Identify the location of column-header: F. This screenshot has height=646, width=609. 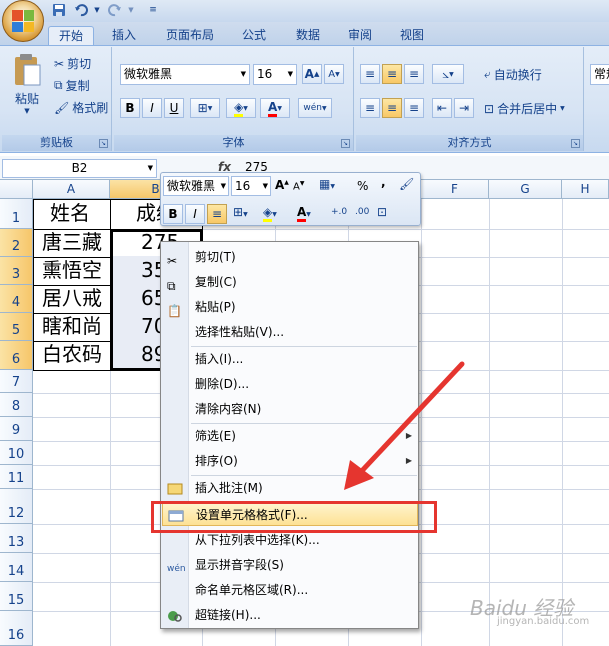
(455, 189).